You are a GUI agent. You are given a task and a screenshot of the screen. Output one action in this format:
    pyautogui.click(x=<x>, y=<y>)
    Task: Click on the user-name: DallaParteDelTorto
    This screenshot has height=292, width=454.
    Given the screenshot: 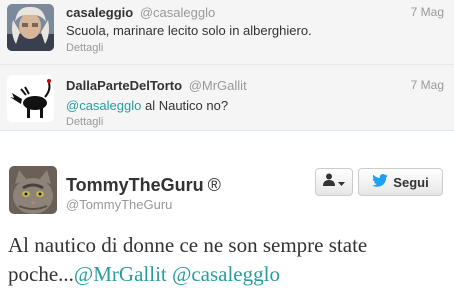 What is the action you would take?
    pyautogui.click(x=124, y=85)
    